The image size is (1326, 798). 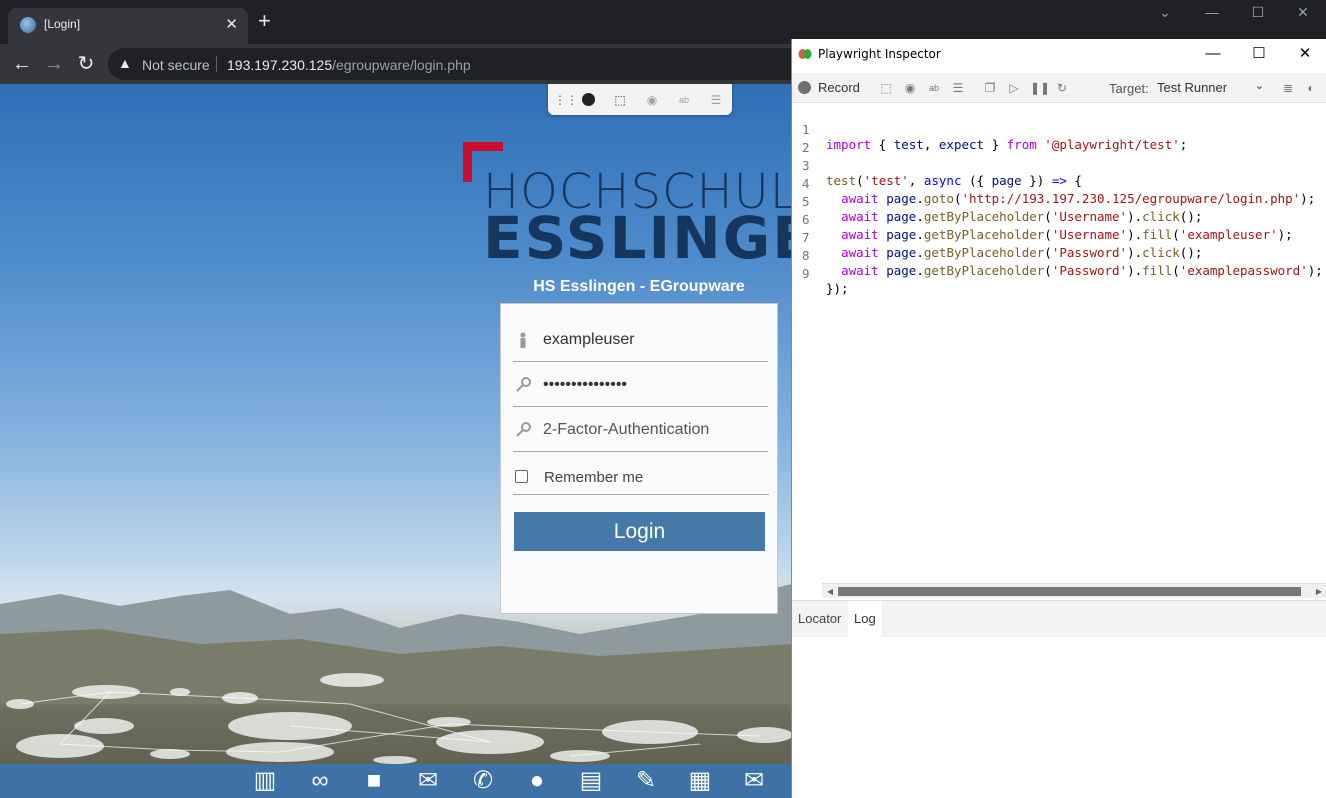 I want to click on url-divider, so click(x=216, y=64).